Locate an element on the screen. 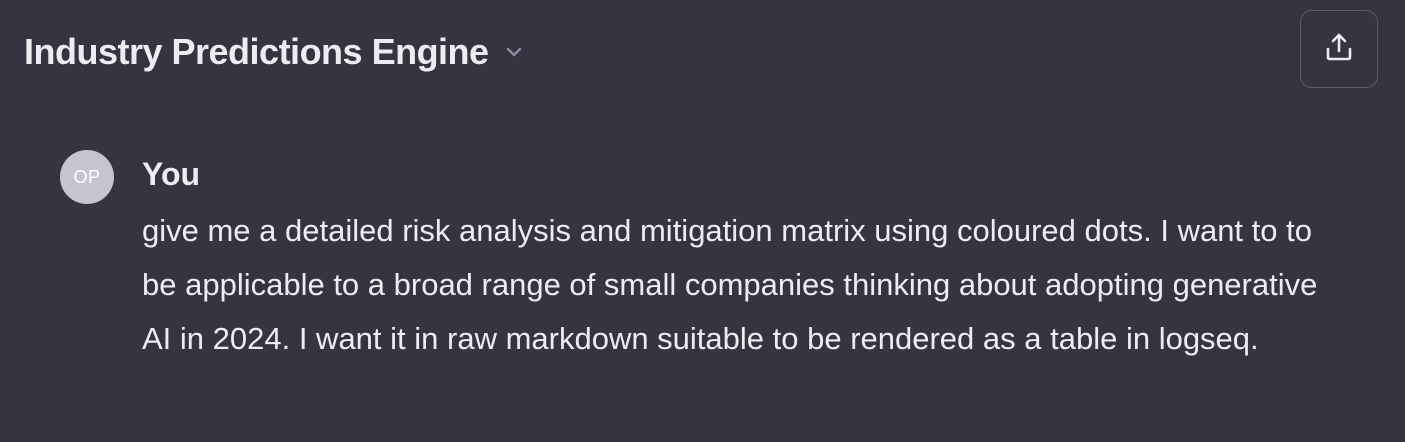  share-upload-icon is located at coordinates (1339, 49).